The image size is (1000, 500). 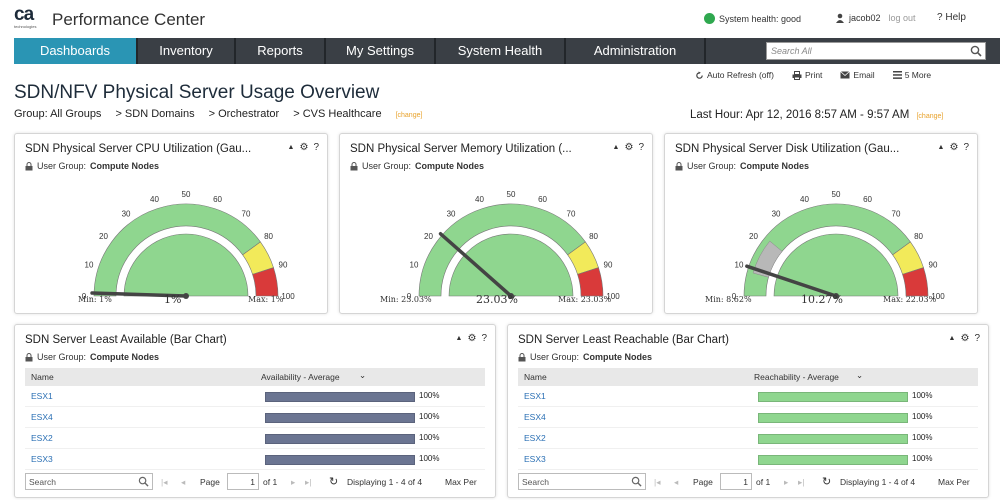 What do you see at coordinates (807, 75) in the screenshot?
I see `print-button: Print` at bounding box center [807, 75].